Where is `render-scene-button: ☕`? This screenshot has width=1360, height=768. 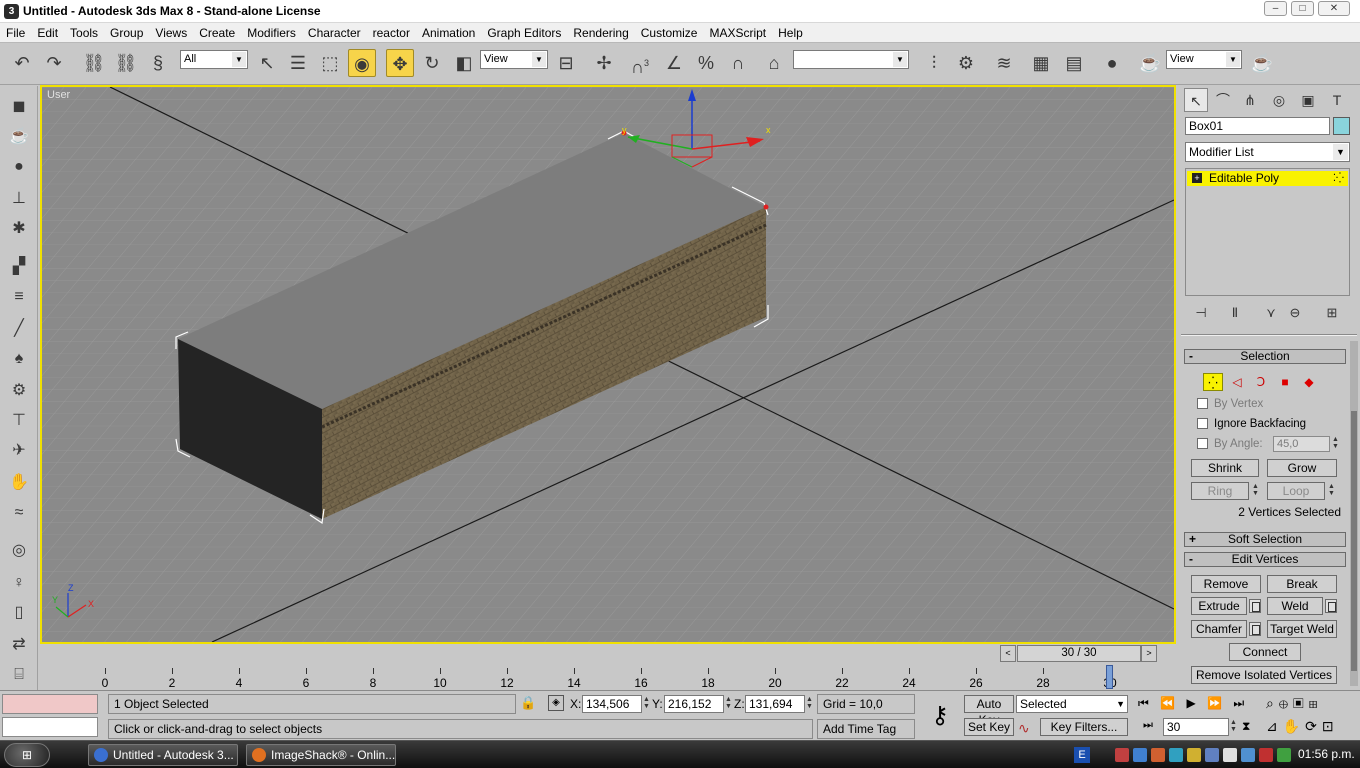
render-scene-button: ☕ is located at coordinates (1150, 63).